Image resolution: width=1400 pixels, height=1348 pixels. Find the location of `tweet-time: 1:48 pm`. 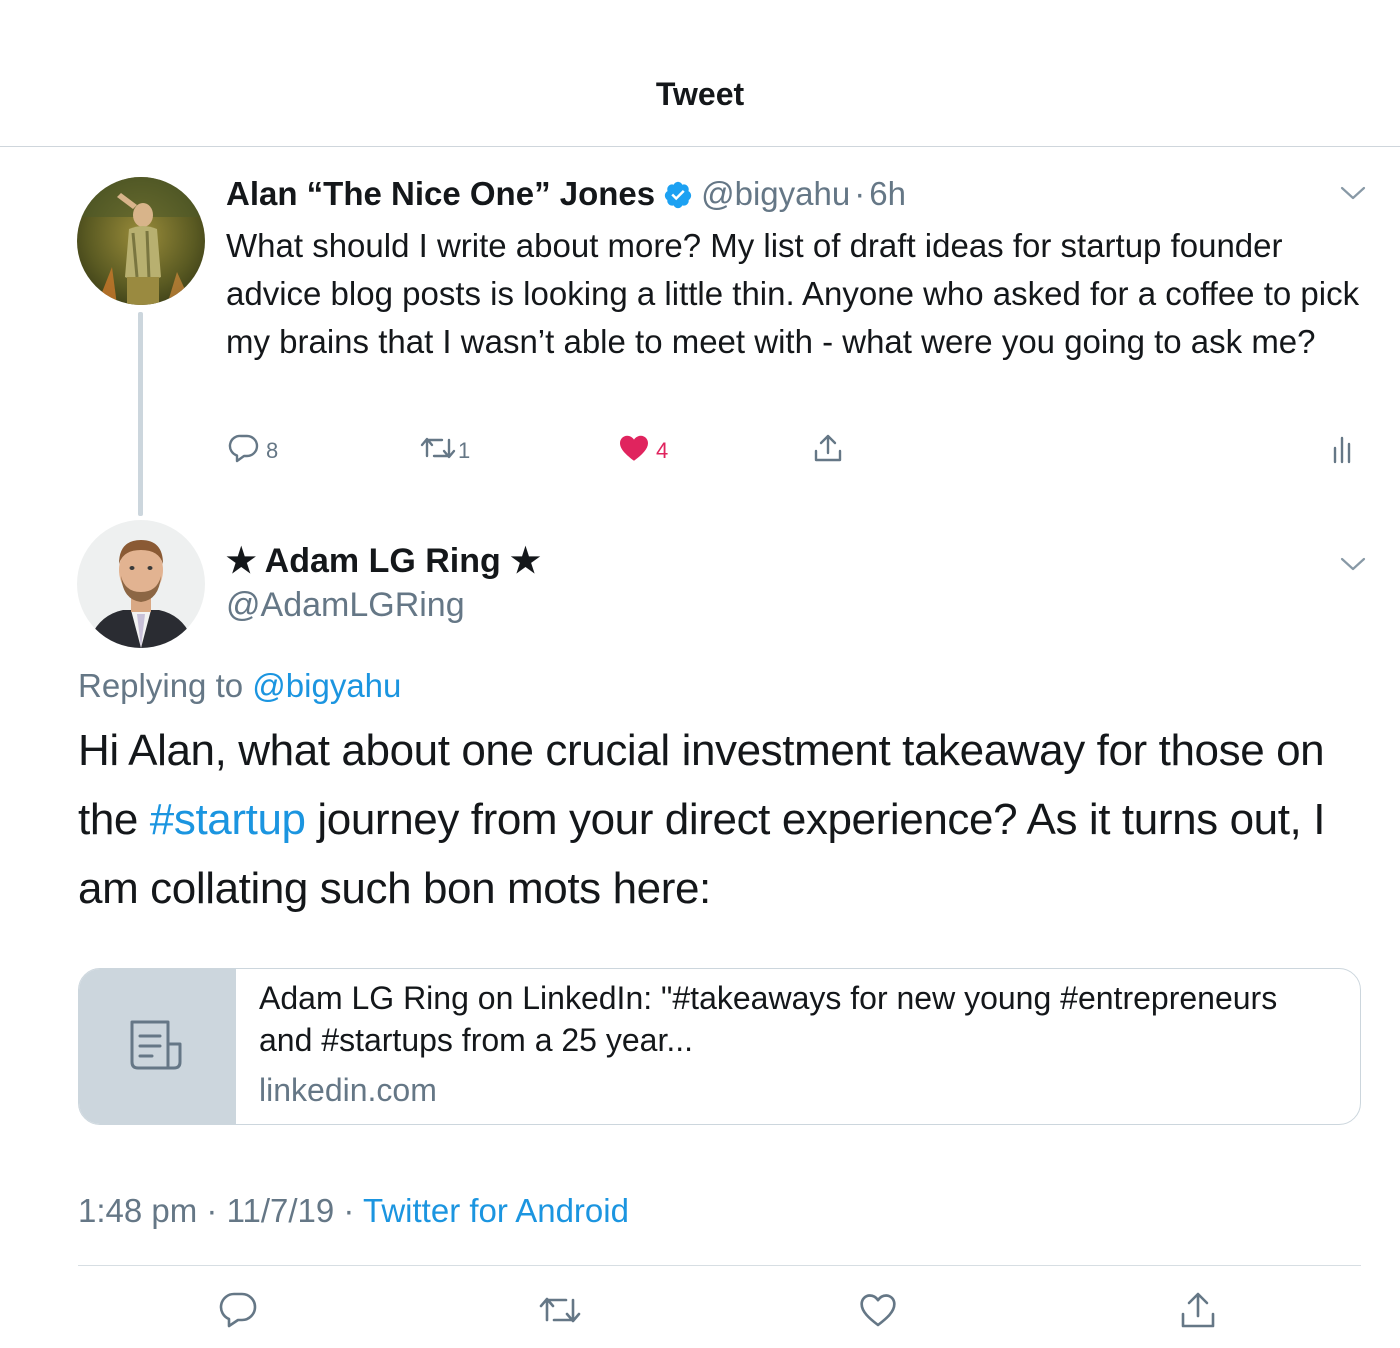

tweet-time: 1:48 pm is located at coordinates (138, 1210).